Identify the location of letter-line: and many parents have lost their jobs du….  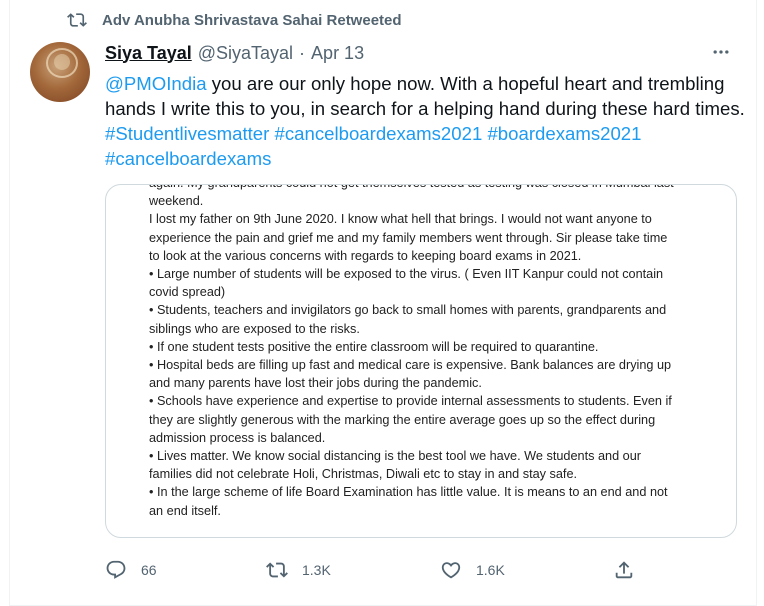
(315, 383).